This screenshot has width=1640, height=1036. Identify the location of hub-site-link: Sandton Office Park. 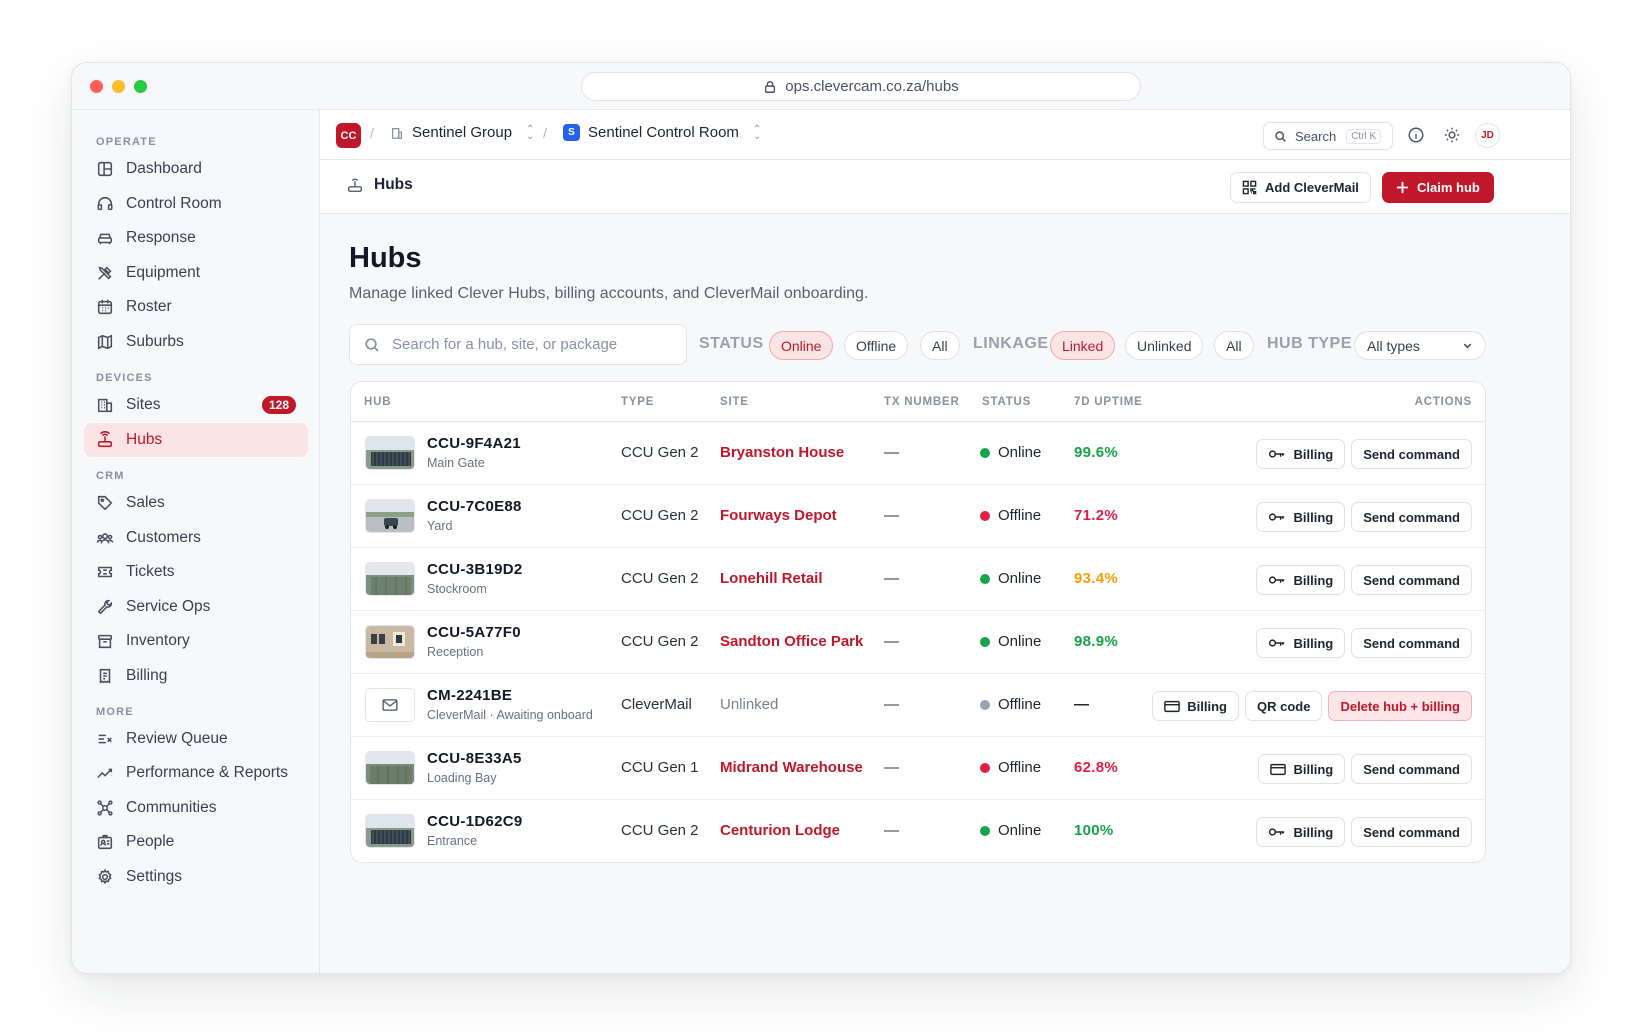
(791, 641).